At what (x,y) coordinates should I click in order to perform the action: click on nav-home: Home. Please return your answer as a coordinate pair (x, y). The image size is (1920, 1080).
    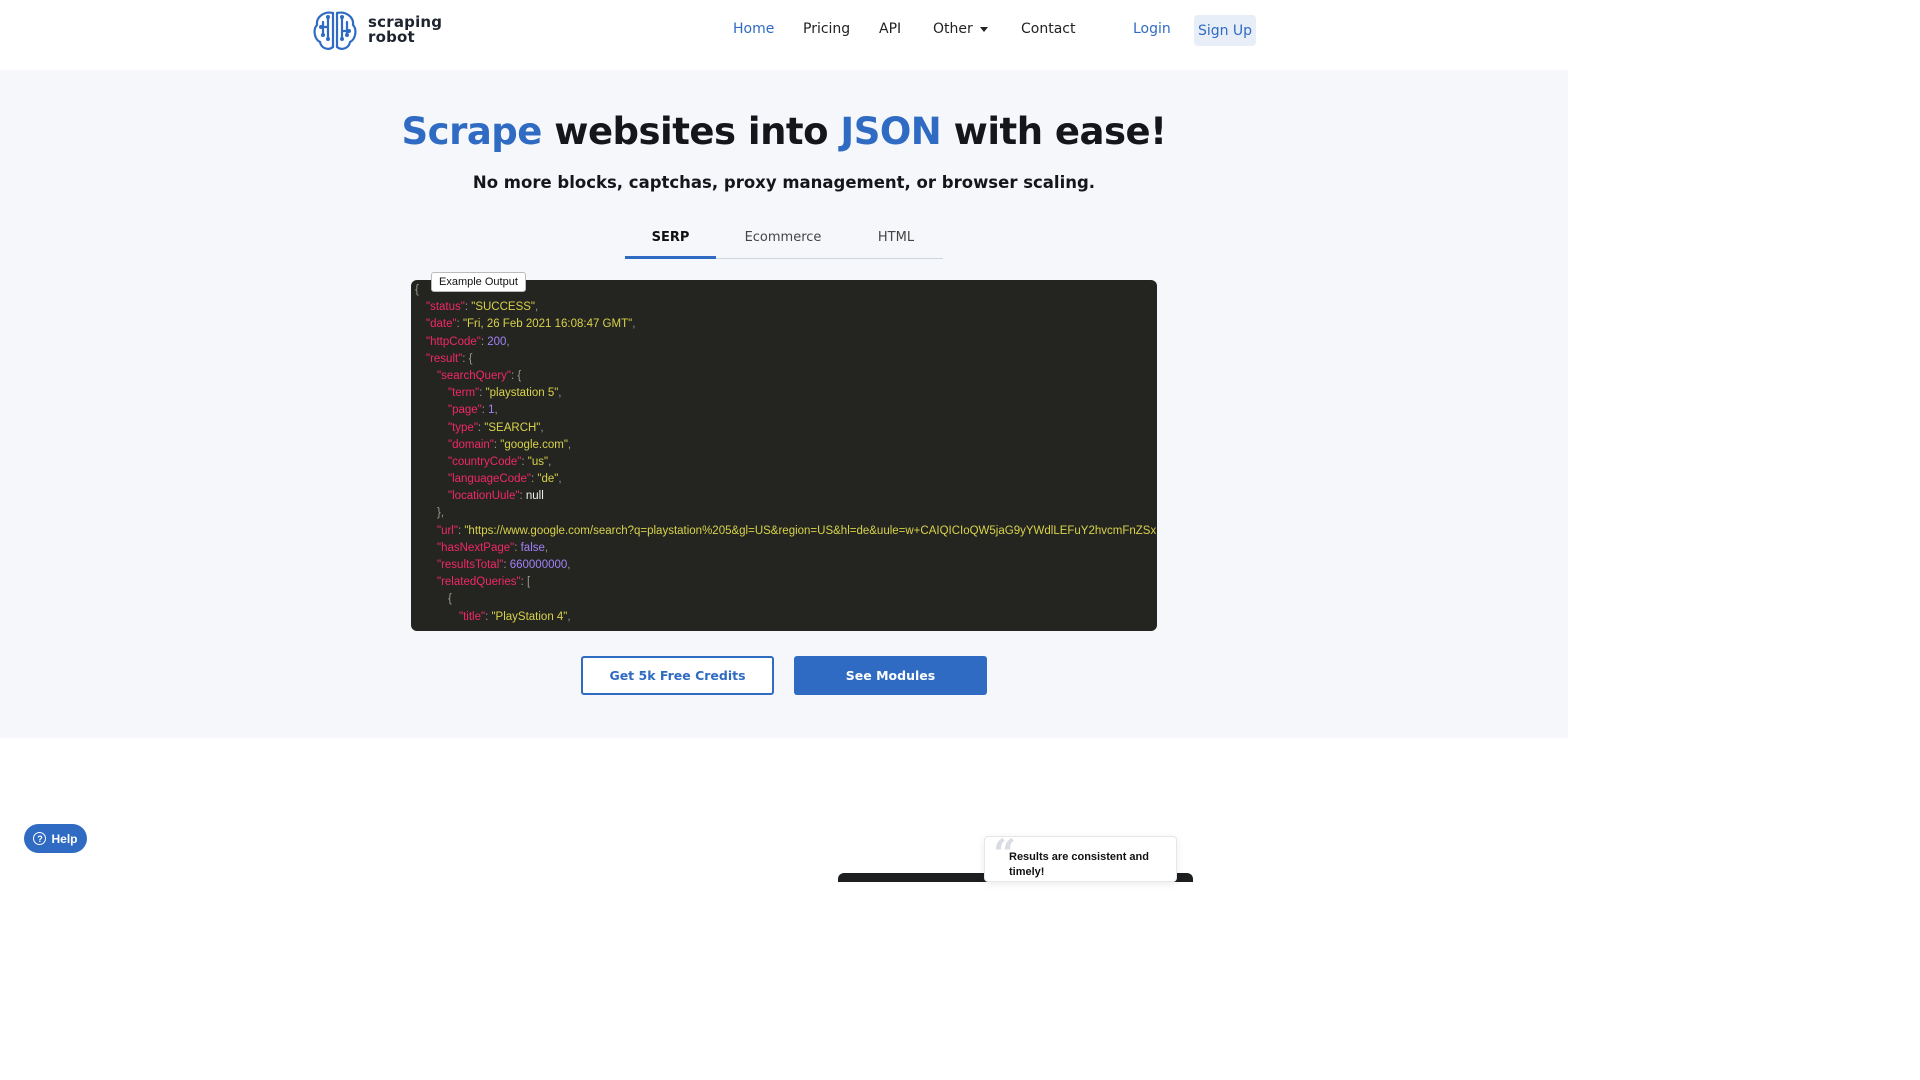
    Looking at the image, I should click on (753, 29).